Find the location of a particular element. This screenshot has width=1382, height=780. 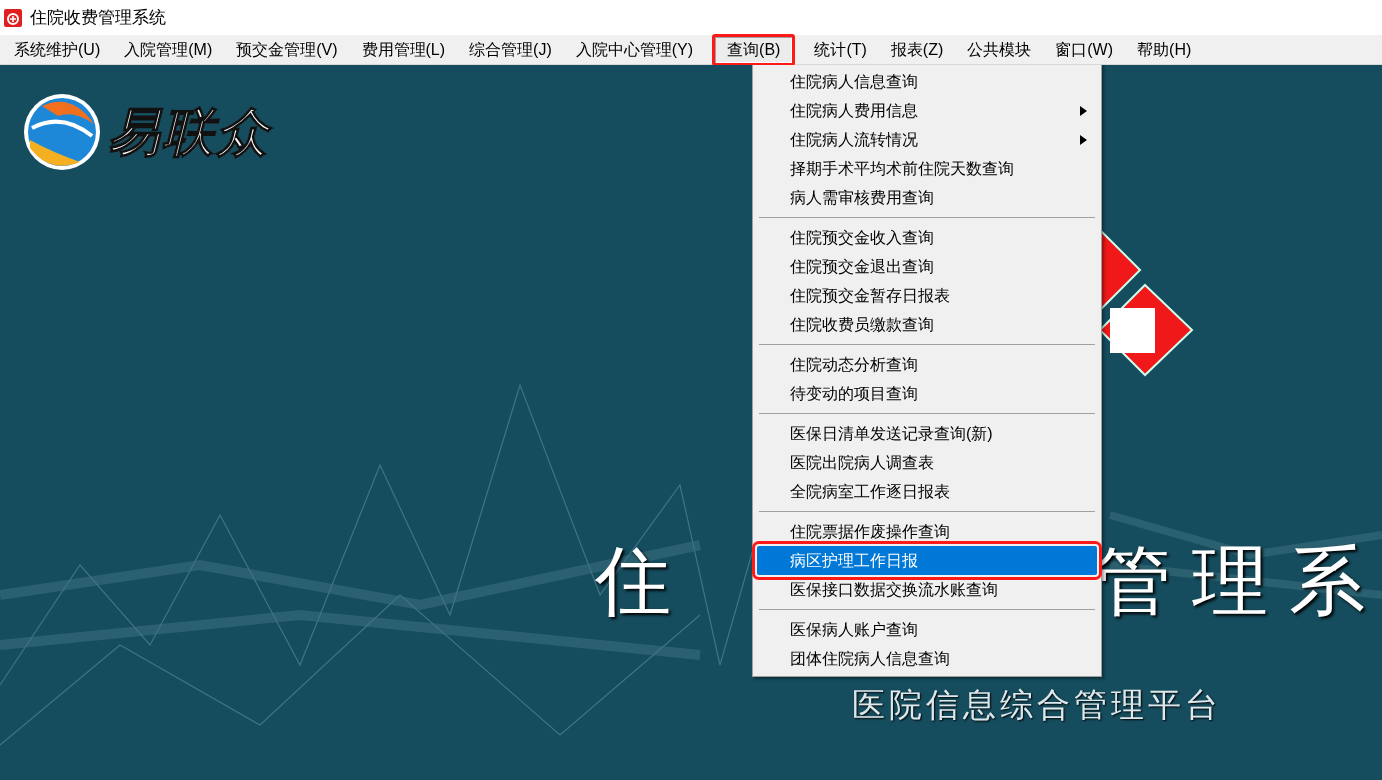

menu-item: 医保病人账户查询 is located at coordinates (927, 629).